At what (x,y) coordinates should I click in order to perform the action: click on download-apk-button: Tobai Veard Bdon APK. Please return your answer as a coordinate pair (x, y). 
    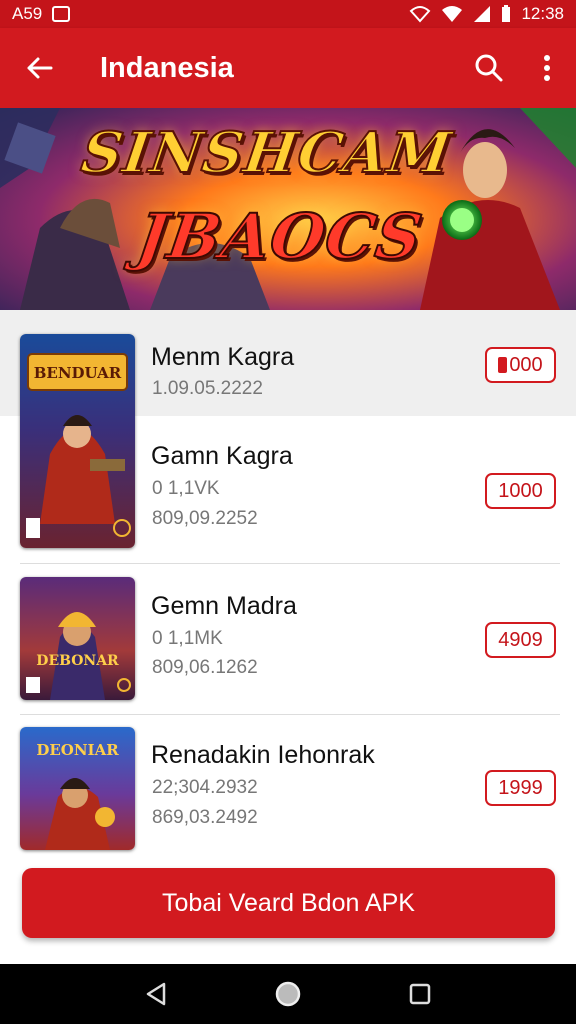
    Looking at the image, I should click on (288, 903).